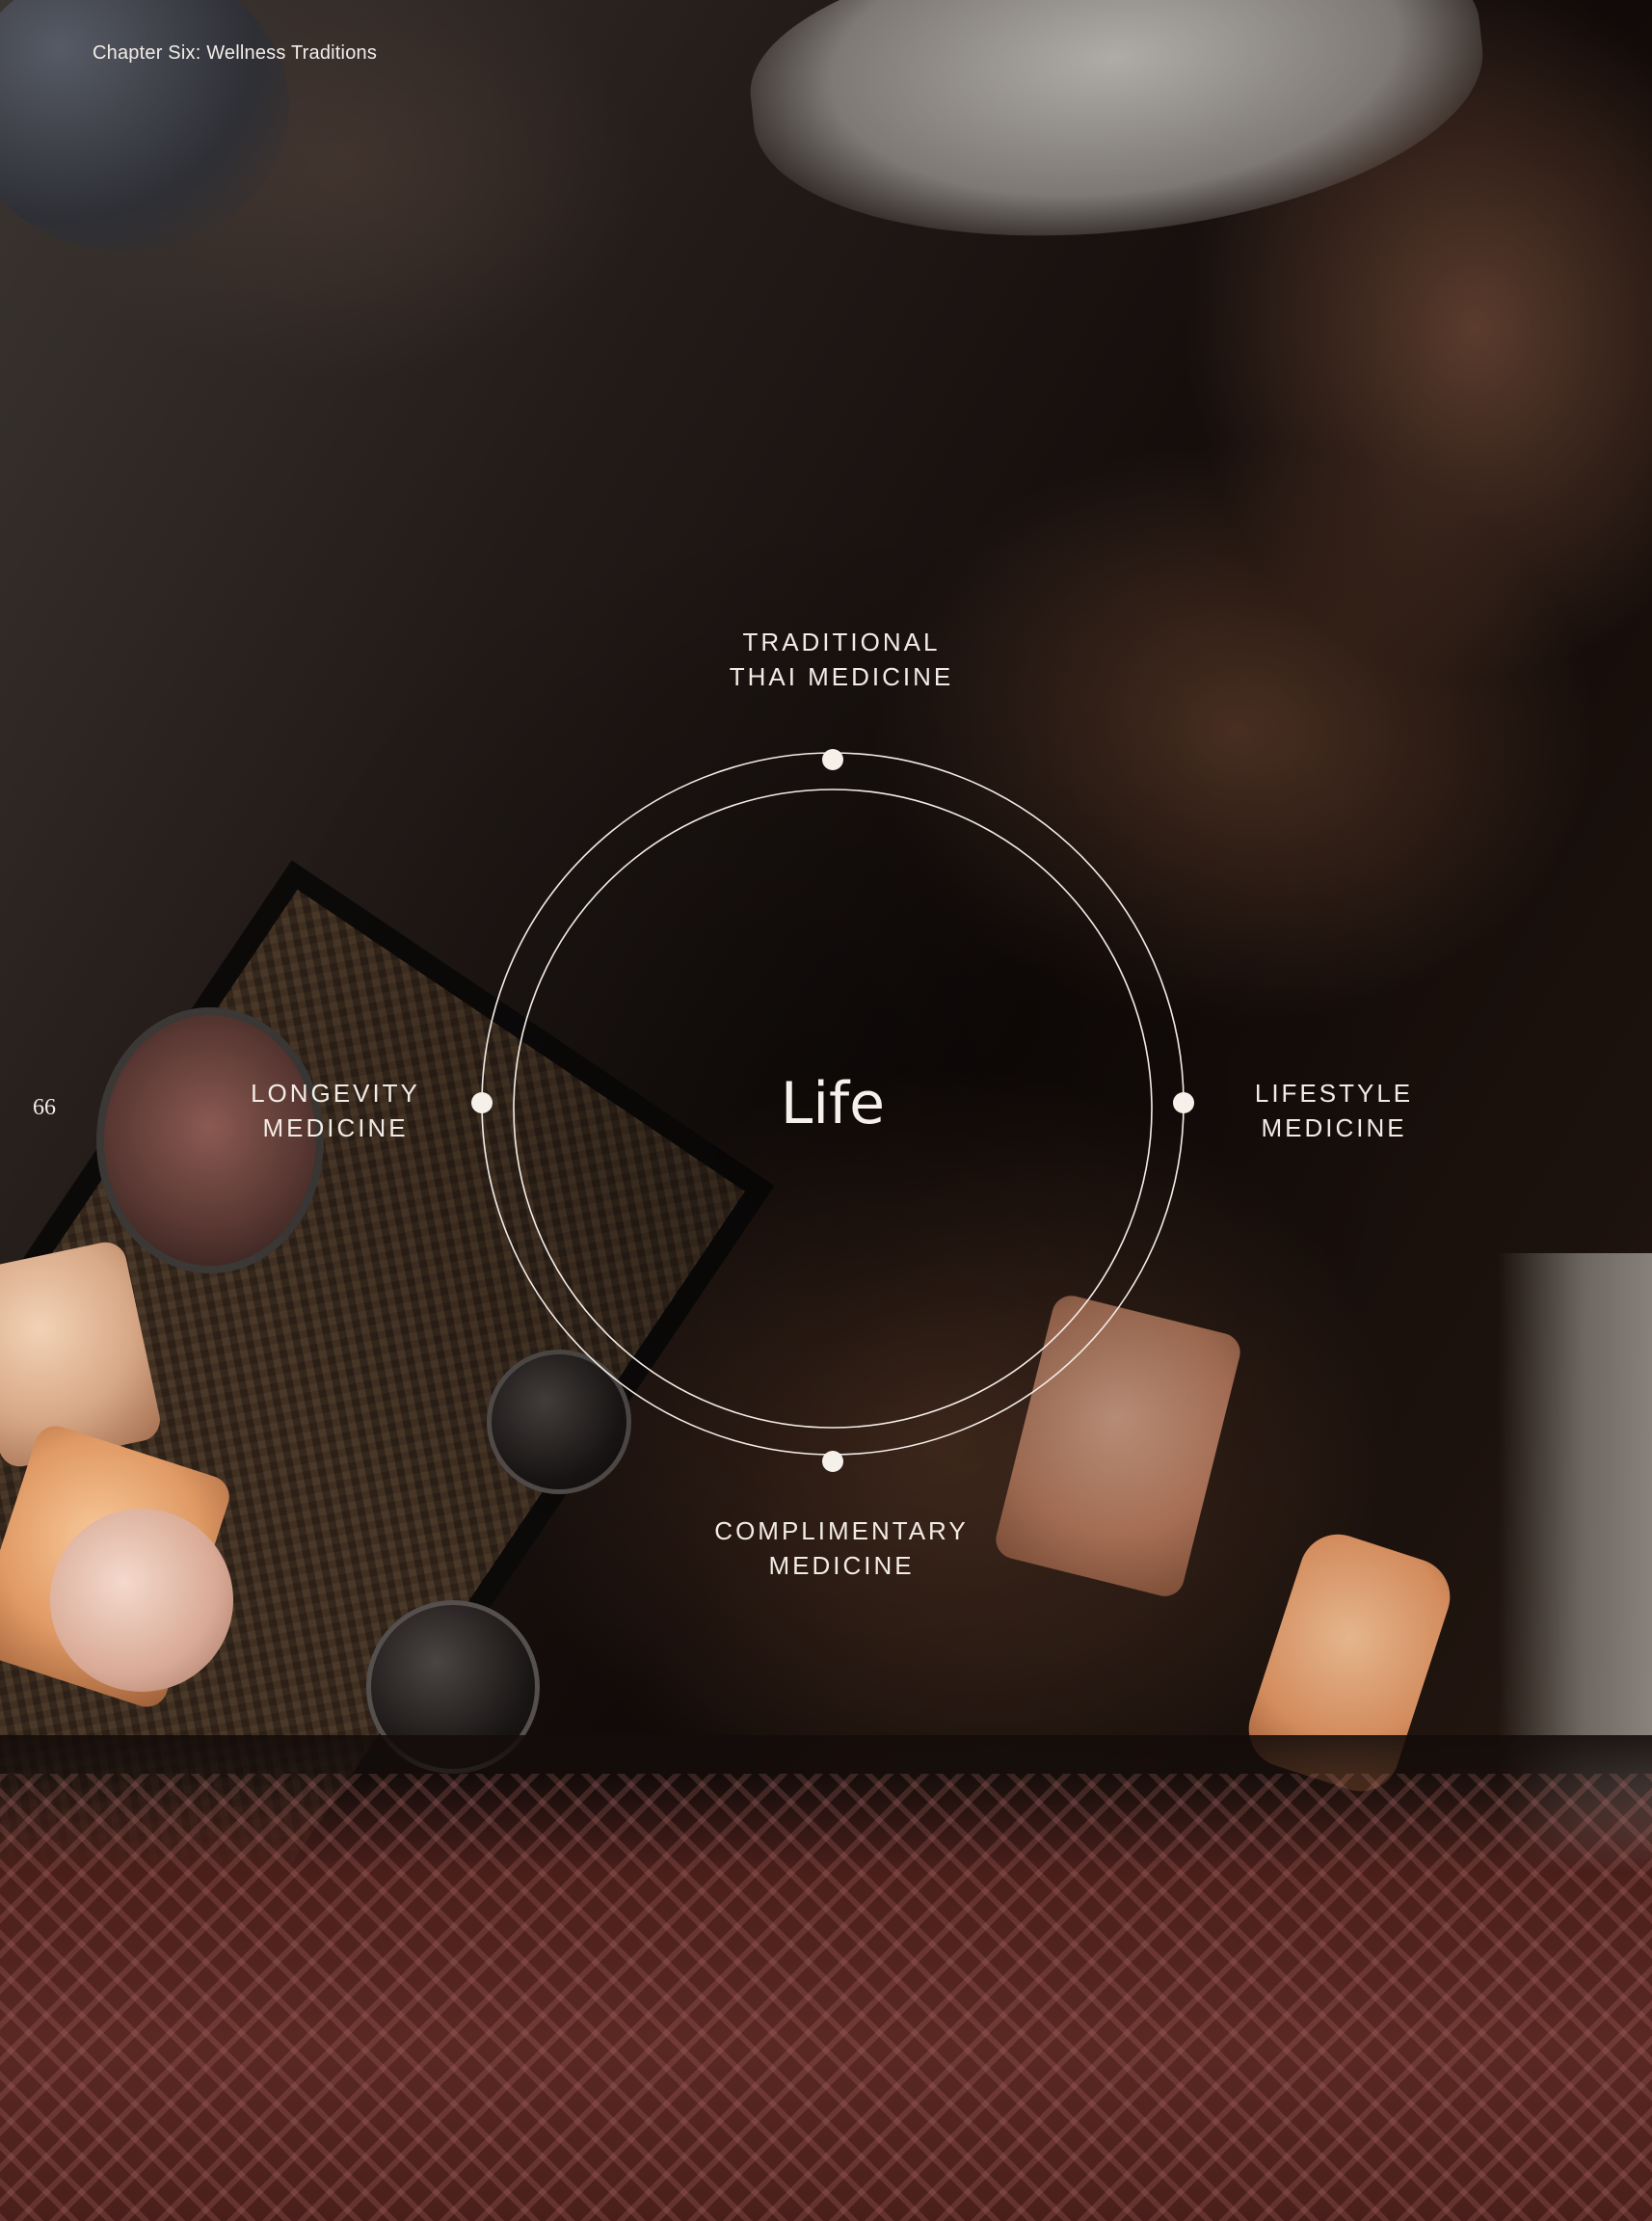  What do you see at coordinates (45, 1107) in the screenshot?
I see `page-number: 66` at bounding box center [45, 1107].